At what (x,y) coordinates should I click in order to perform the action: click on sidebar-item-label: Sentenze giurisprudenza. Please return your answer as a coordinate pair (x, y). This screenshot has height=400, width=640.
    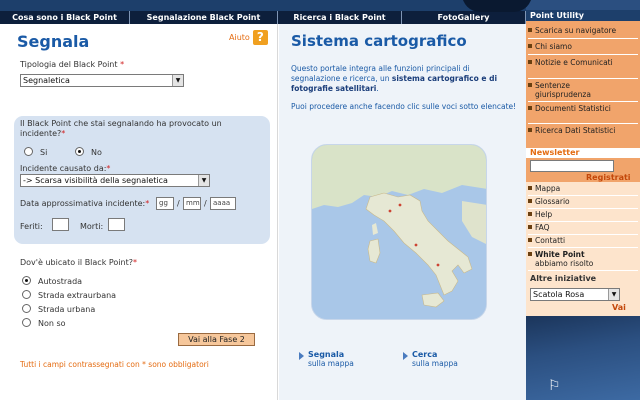
    Looking at the image, I should click on (563, 90).